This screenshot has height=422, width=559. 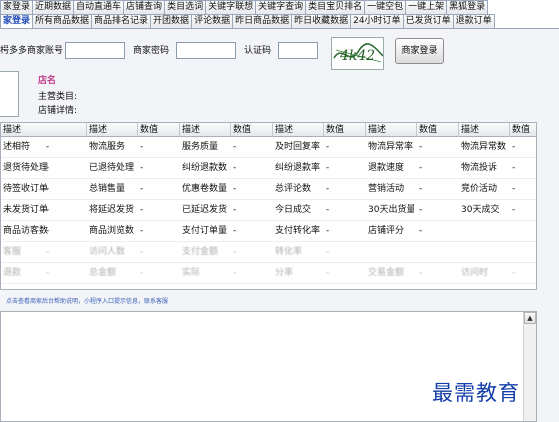 I want to click on password-input, so click(x=206, y=50).